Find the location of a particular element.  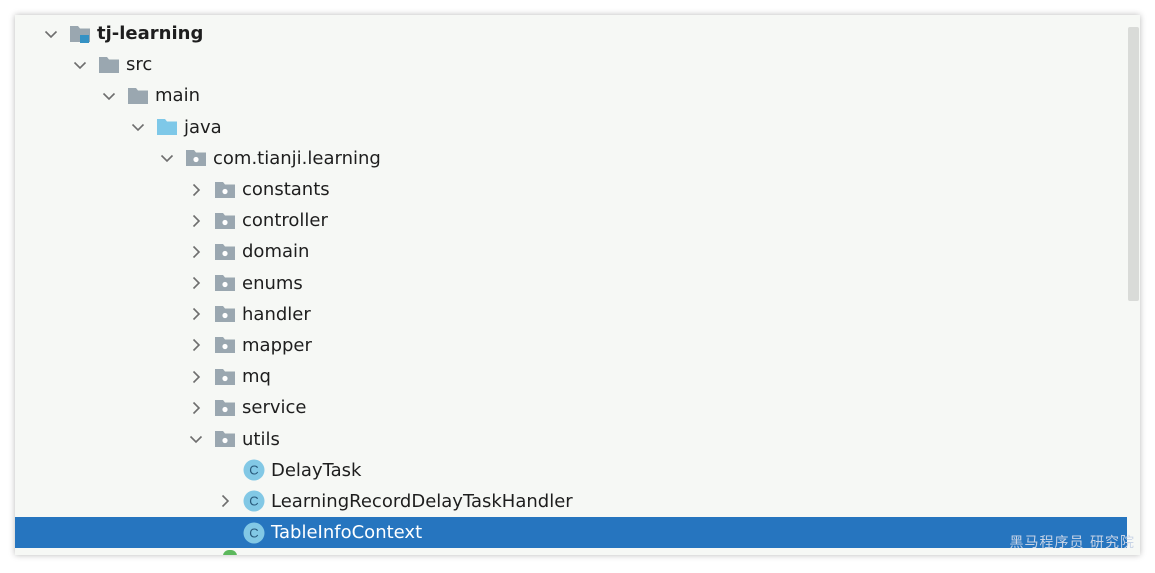

tree-node-controller: controller is located at coordinates (571, 220).